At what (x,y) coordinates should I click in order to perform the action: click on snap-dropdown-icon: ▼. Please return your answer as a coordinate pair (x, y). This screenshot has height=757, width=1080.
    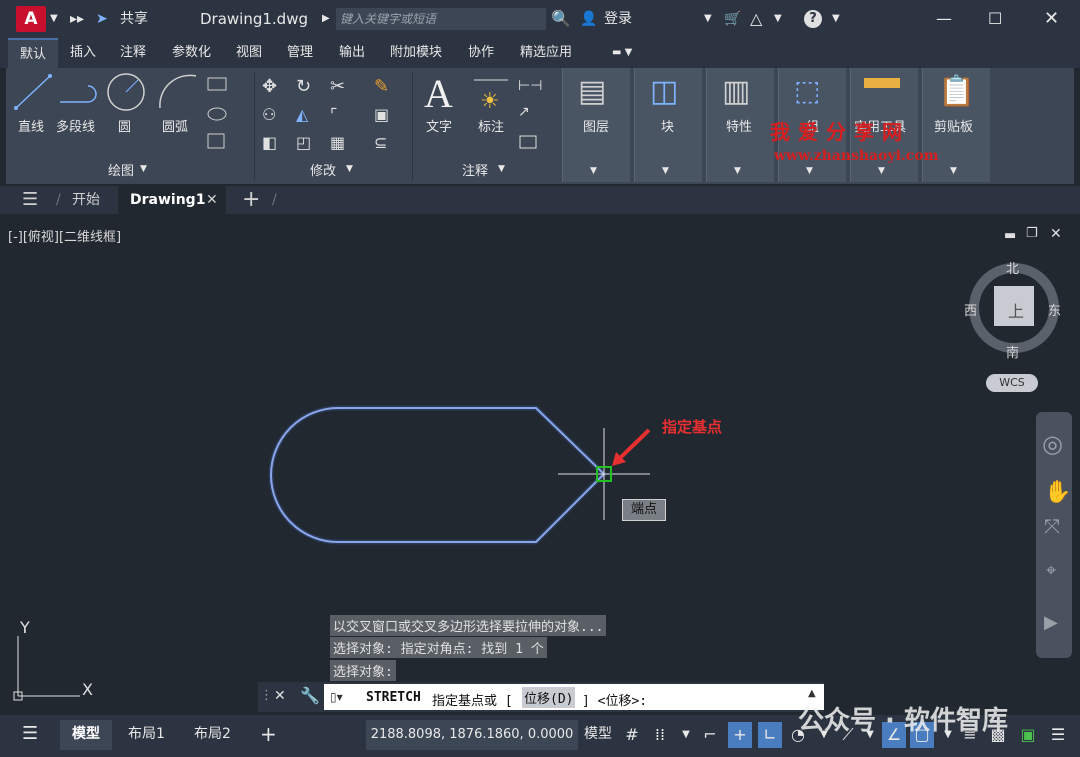
    Looking at the image, I should click on (686, 735).